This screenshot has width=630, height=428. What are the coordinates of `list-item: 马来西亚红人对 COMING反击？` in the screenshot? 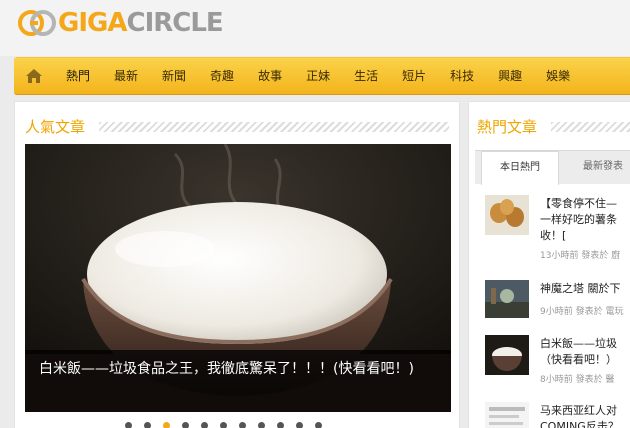 It's located at (557, 415).